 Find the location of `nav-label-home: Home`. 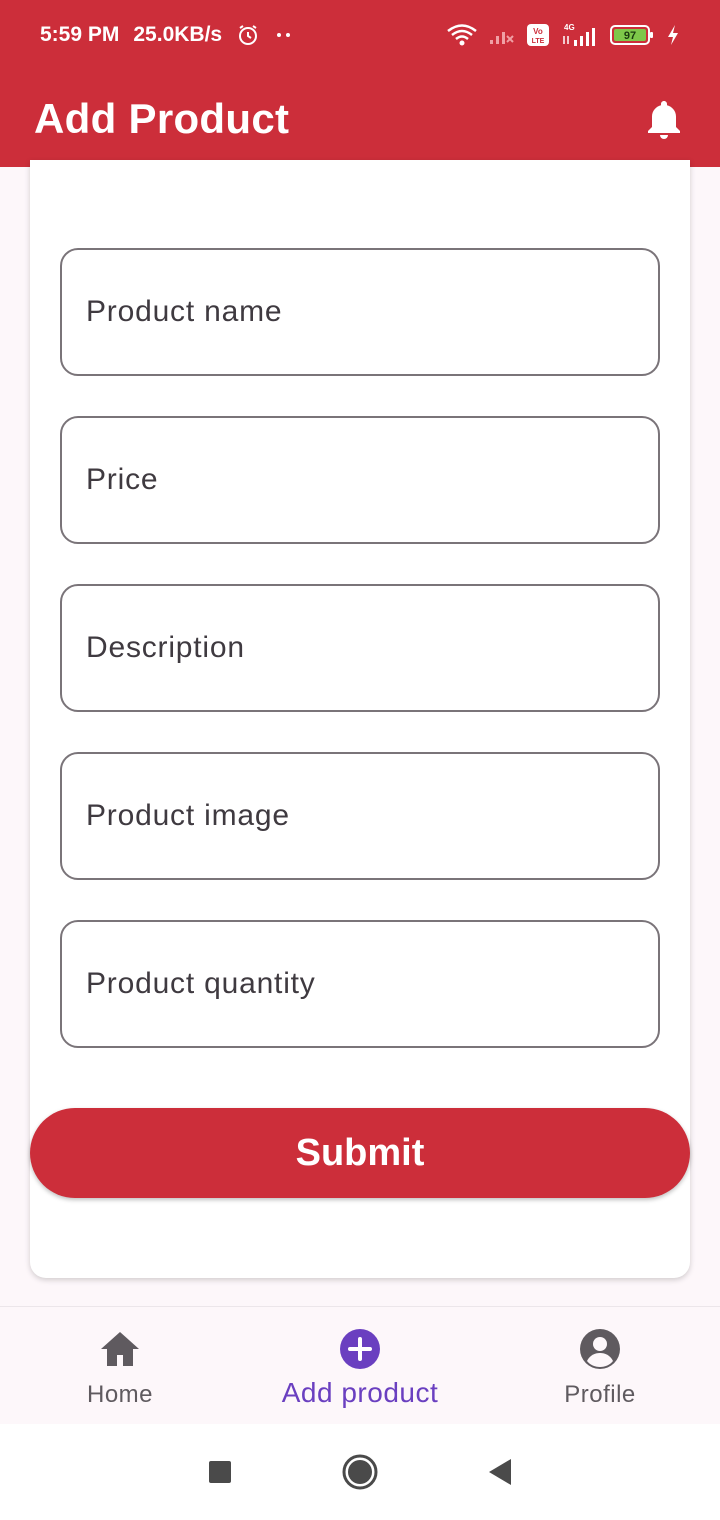

nav-label-home: Home is located at coordinates (120, 1394).